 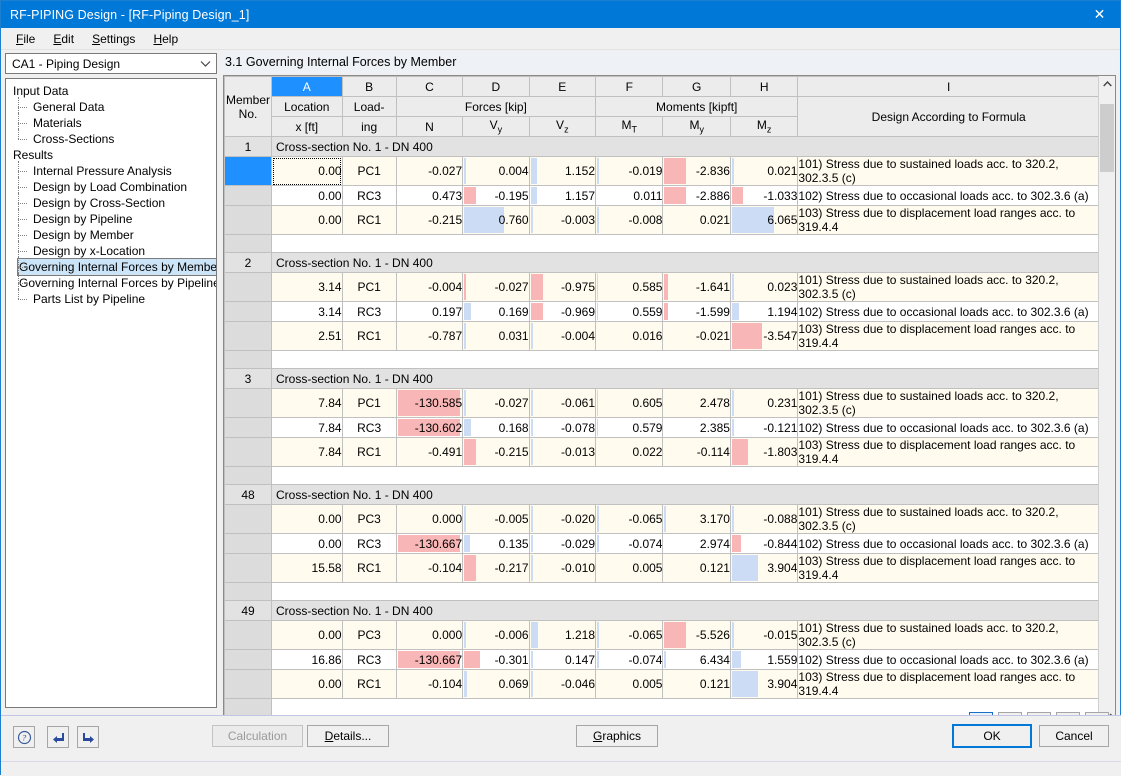 What do you see at coordinates (496, 659) in the screenshot?
I see `cell-vy: -0.301` at bounding box center [496, 659].